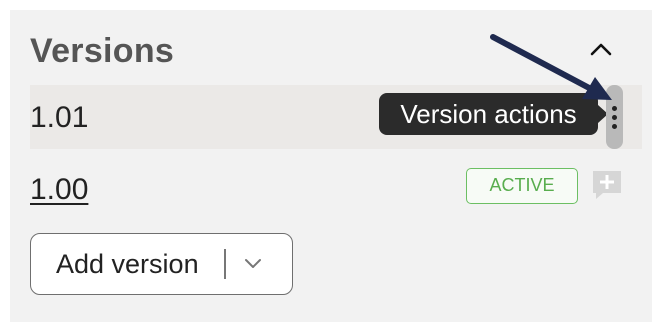 This screenshot has width=652, height=322. What do you see at coordinates (59, 118) in the screenshot?
I see `version-label: 1.01` at bounding box center [59, 118].